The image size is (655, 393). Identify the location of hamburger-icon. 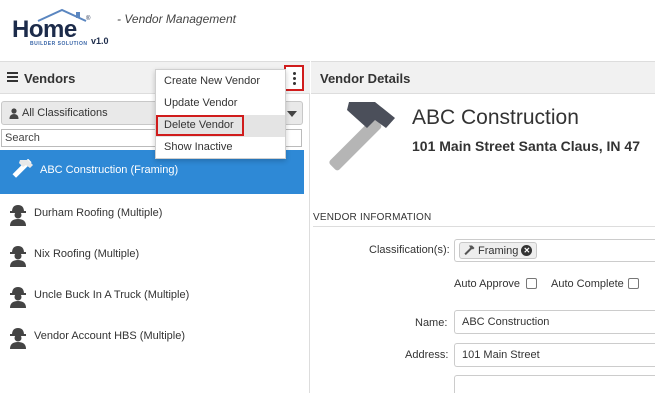
(12, 77).